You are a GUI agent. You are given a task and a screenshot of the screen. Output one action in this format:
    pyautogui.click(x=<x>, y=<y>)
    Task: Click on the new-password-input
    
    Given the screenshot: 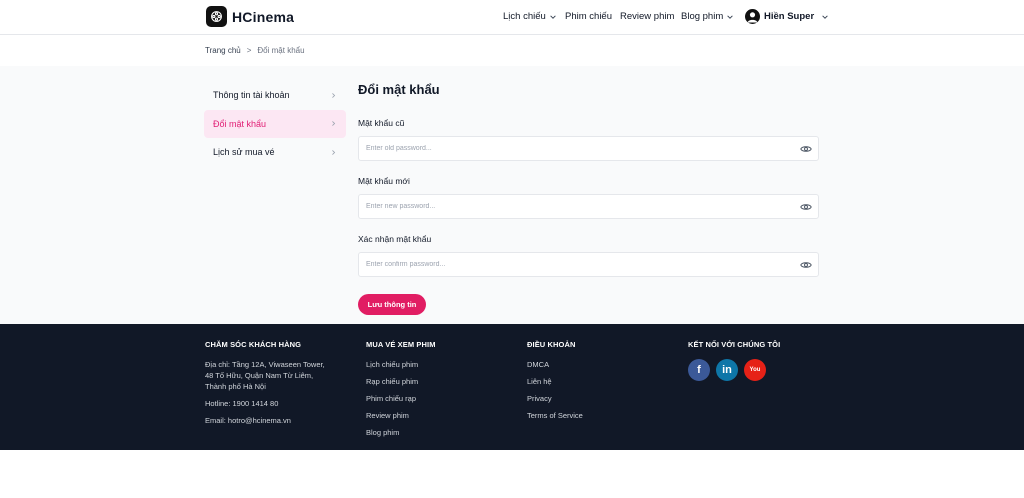 What is the action you would take?
    pyautogui.click(x=569, y=206)
    